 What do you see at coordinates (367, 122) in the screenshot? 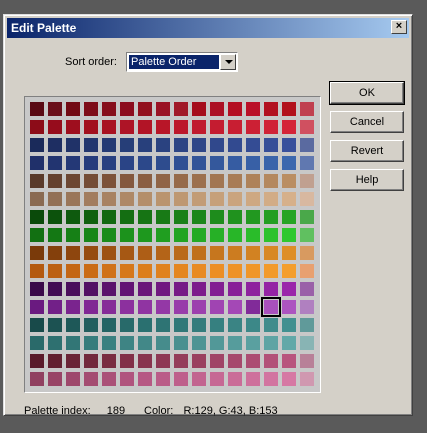
I see `cancel-button: Cancel` at bounding box center [367, 122].